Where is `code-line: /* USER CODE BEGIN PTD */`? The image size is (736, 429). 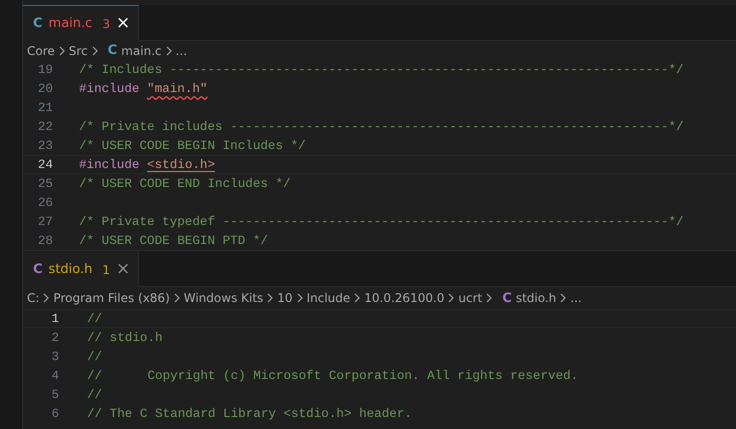 code-line: /* USER CODE BEGIN PTD */ is located at coordinates (173, 241).